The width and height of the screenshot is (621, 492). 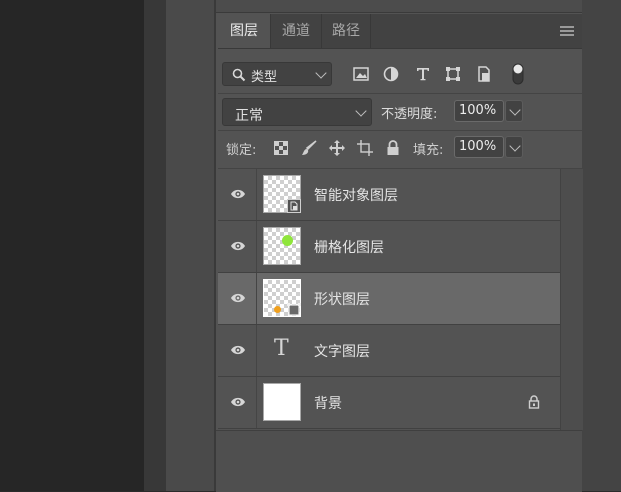 What do you see at coordinates (601, 245) in the screenshot?
I see `right-panel-dock` at bounding box center [601, 245].